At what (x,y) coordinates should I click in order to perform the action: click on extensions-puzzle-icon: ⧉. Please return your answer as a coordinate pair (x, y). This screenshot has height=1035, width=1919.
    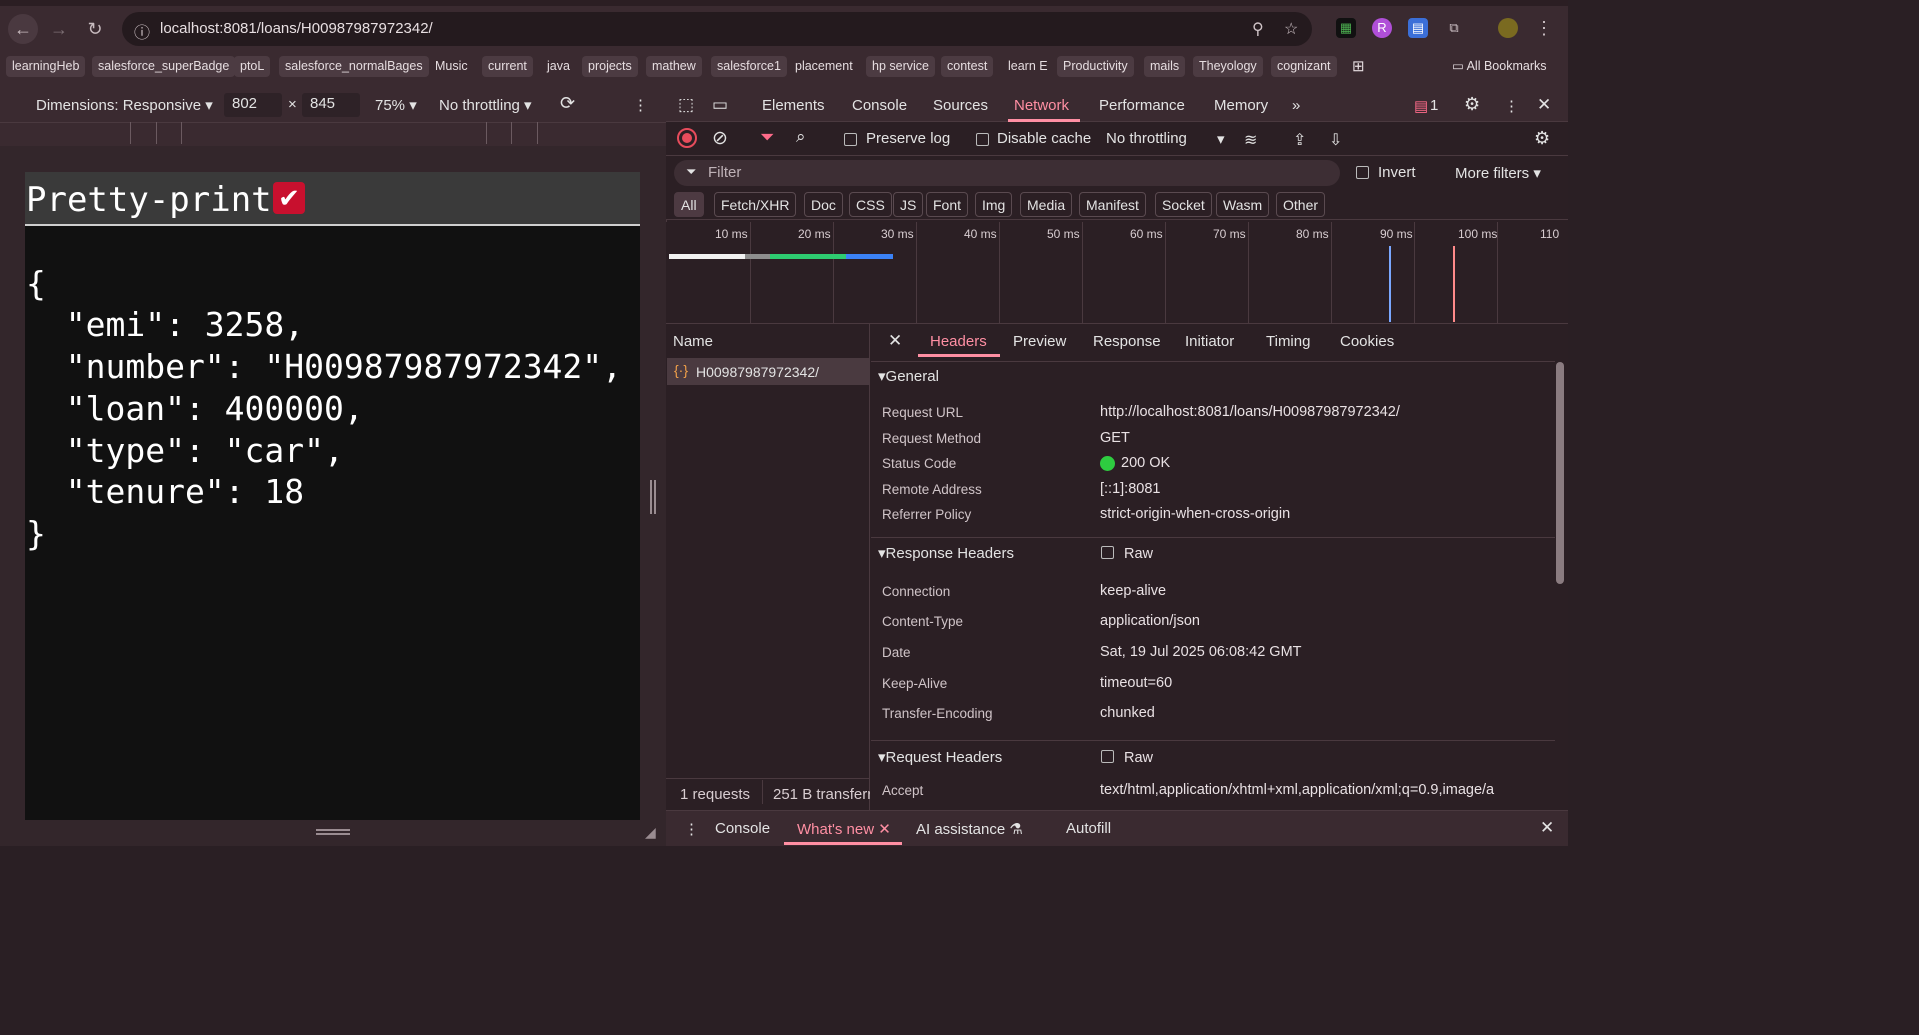
    Looking at the image, I should click on (1454, 28).